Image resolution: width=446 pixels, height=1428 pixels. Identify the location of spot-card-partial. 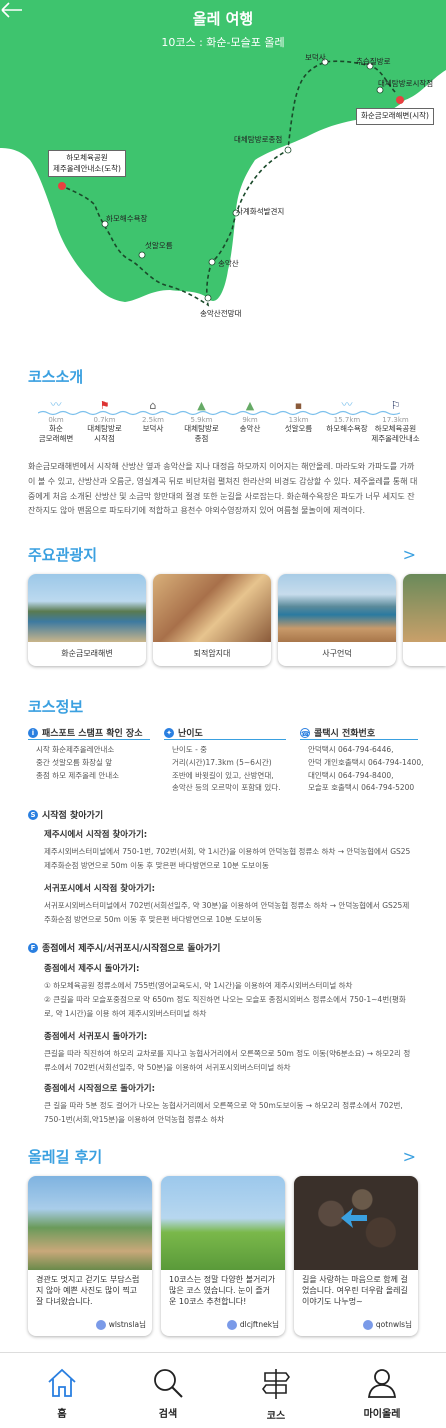
(424, 620).